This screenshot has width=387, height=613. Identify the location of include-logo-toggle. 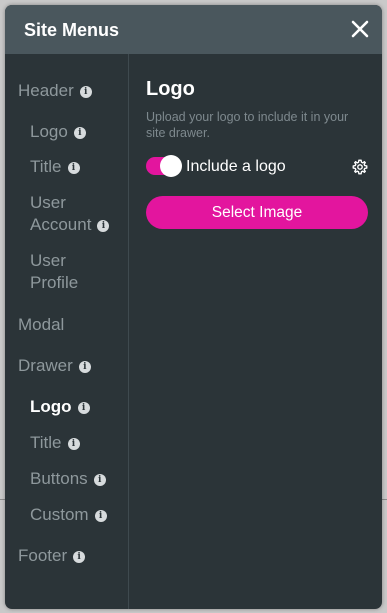
(164, 166).